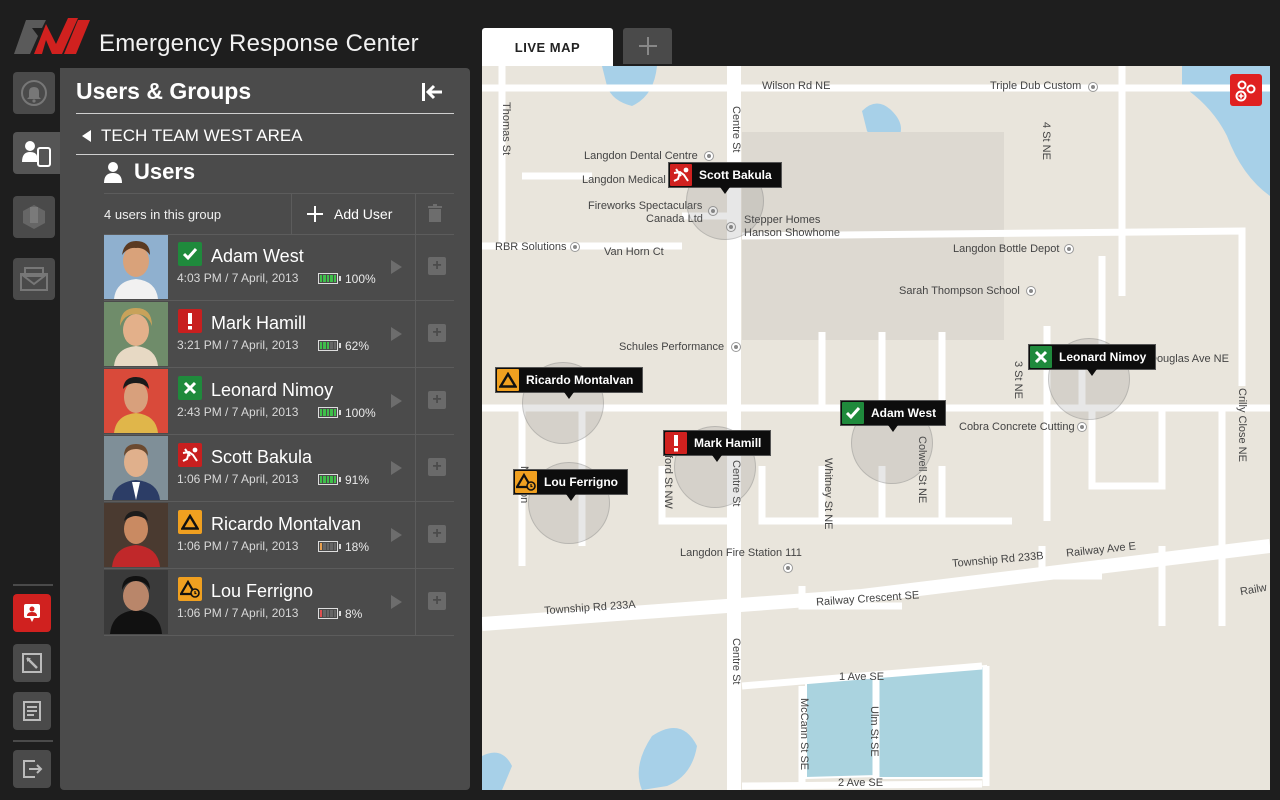  Describe the element at coordinates (349, 214) in the screenshot. I see `add-user-button: Add User` at that location.